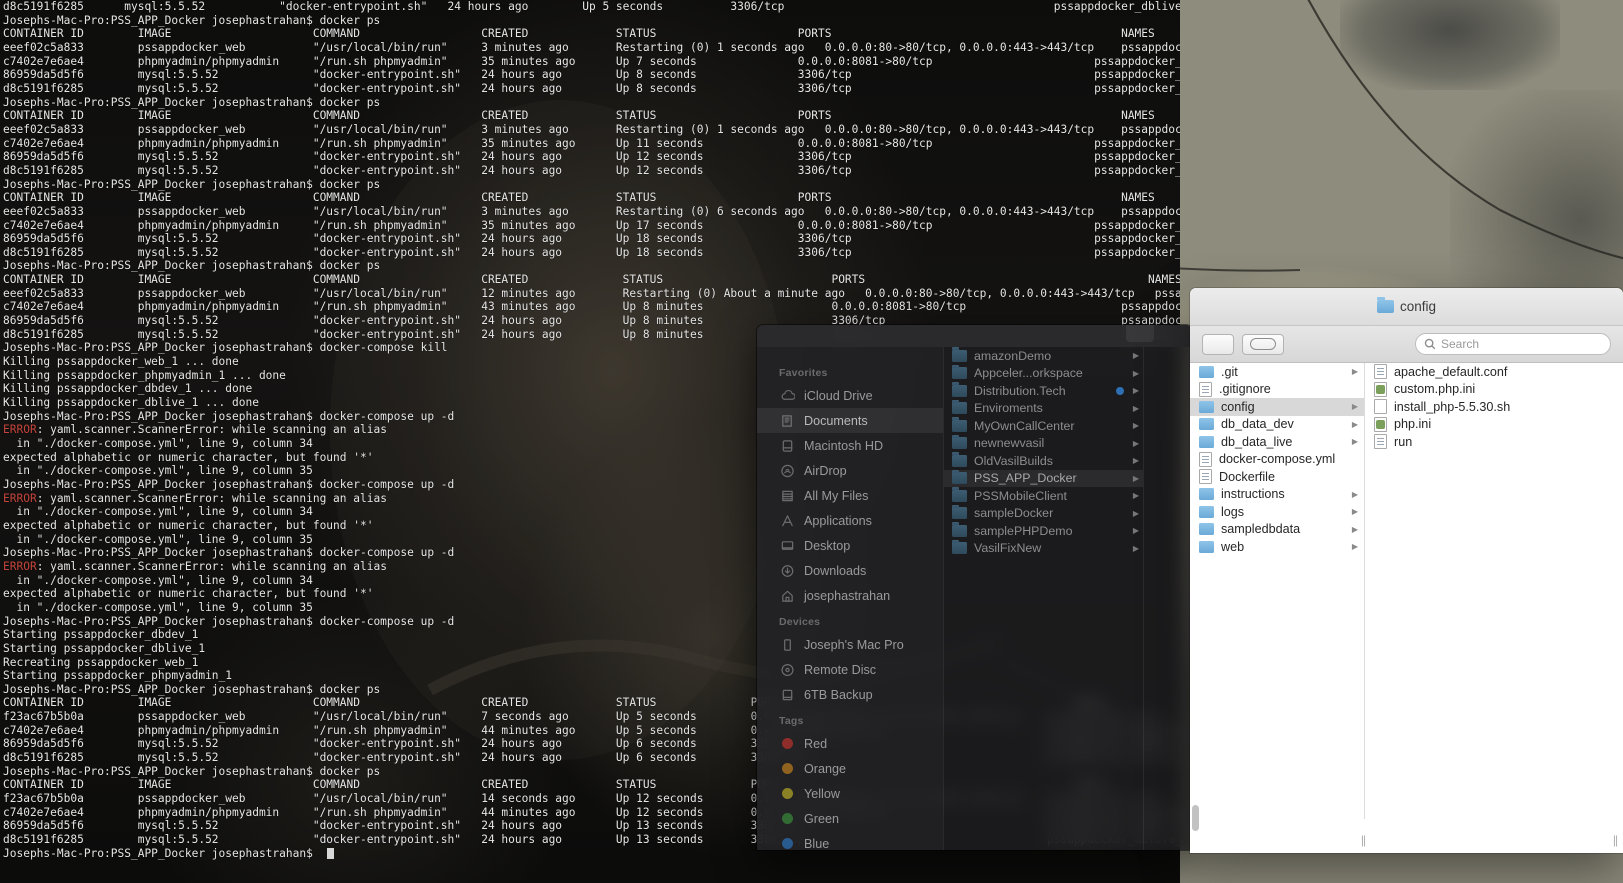 Image resolution: width=1623 pixels, height=883 pixels. What do you see at coordinates (1043, 531) in the screenshot?
I see `folder-row: samplePHPDemo ▶` at bounding box center [1043, 531].